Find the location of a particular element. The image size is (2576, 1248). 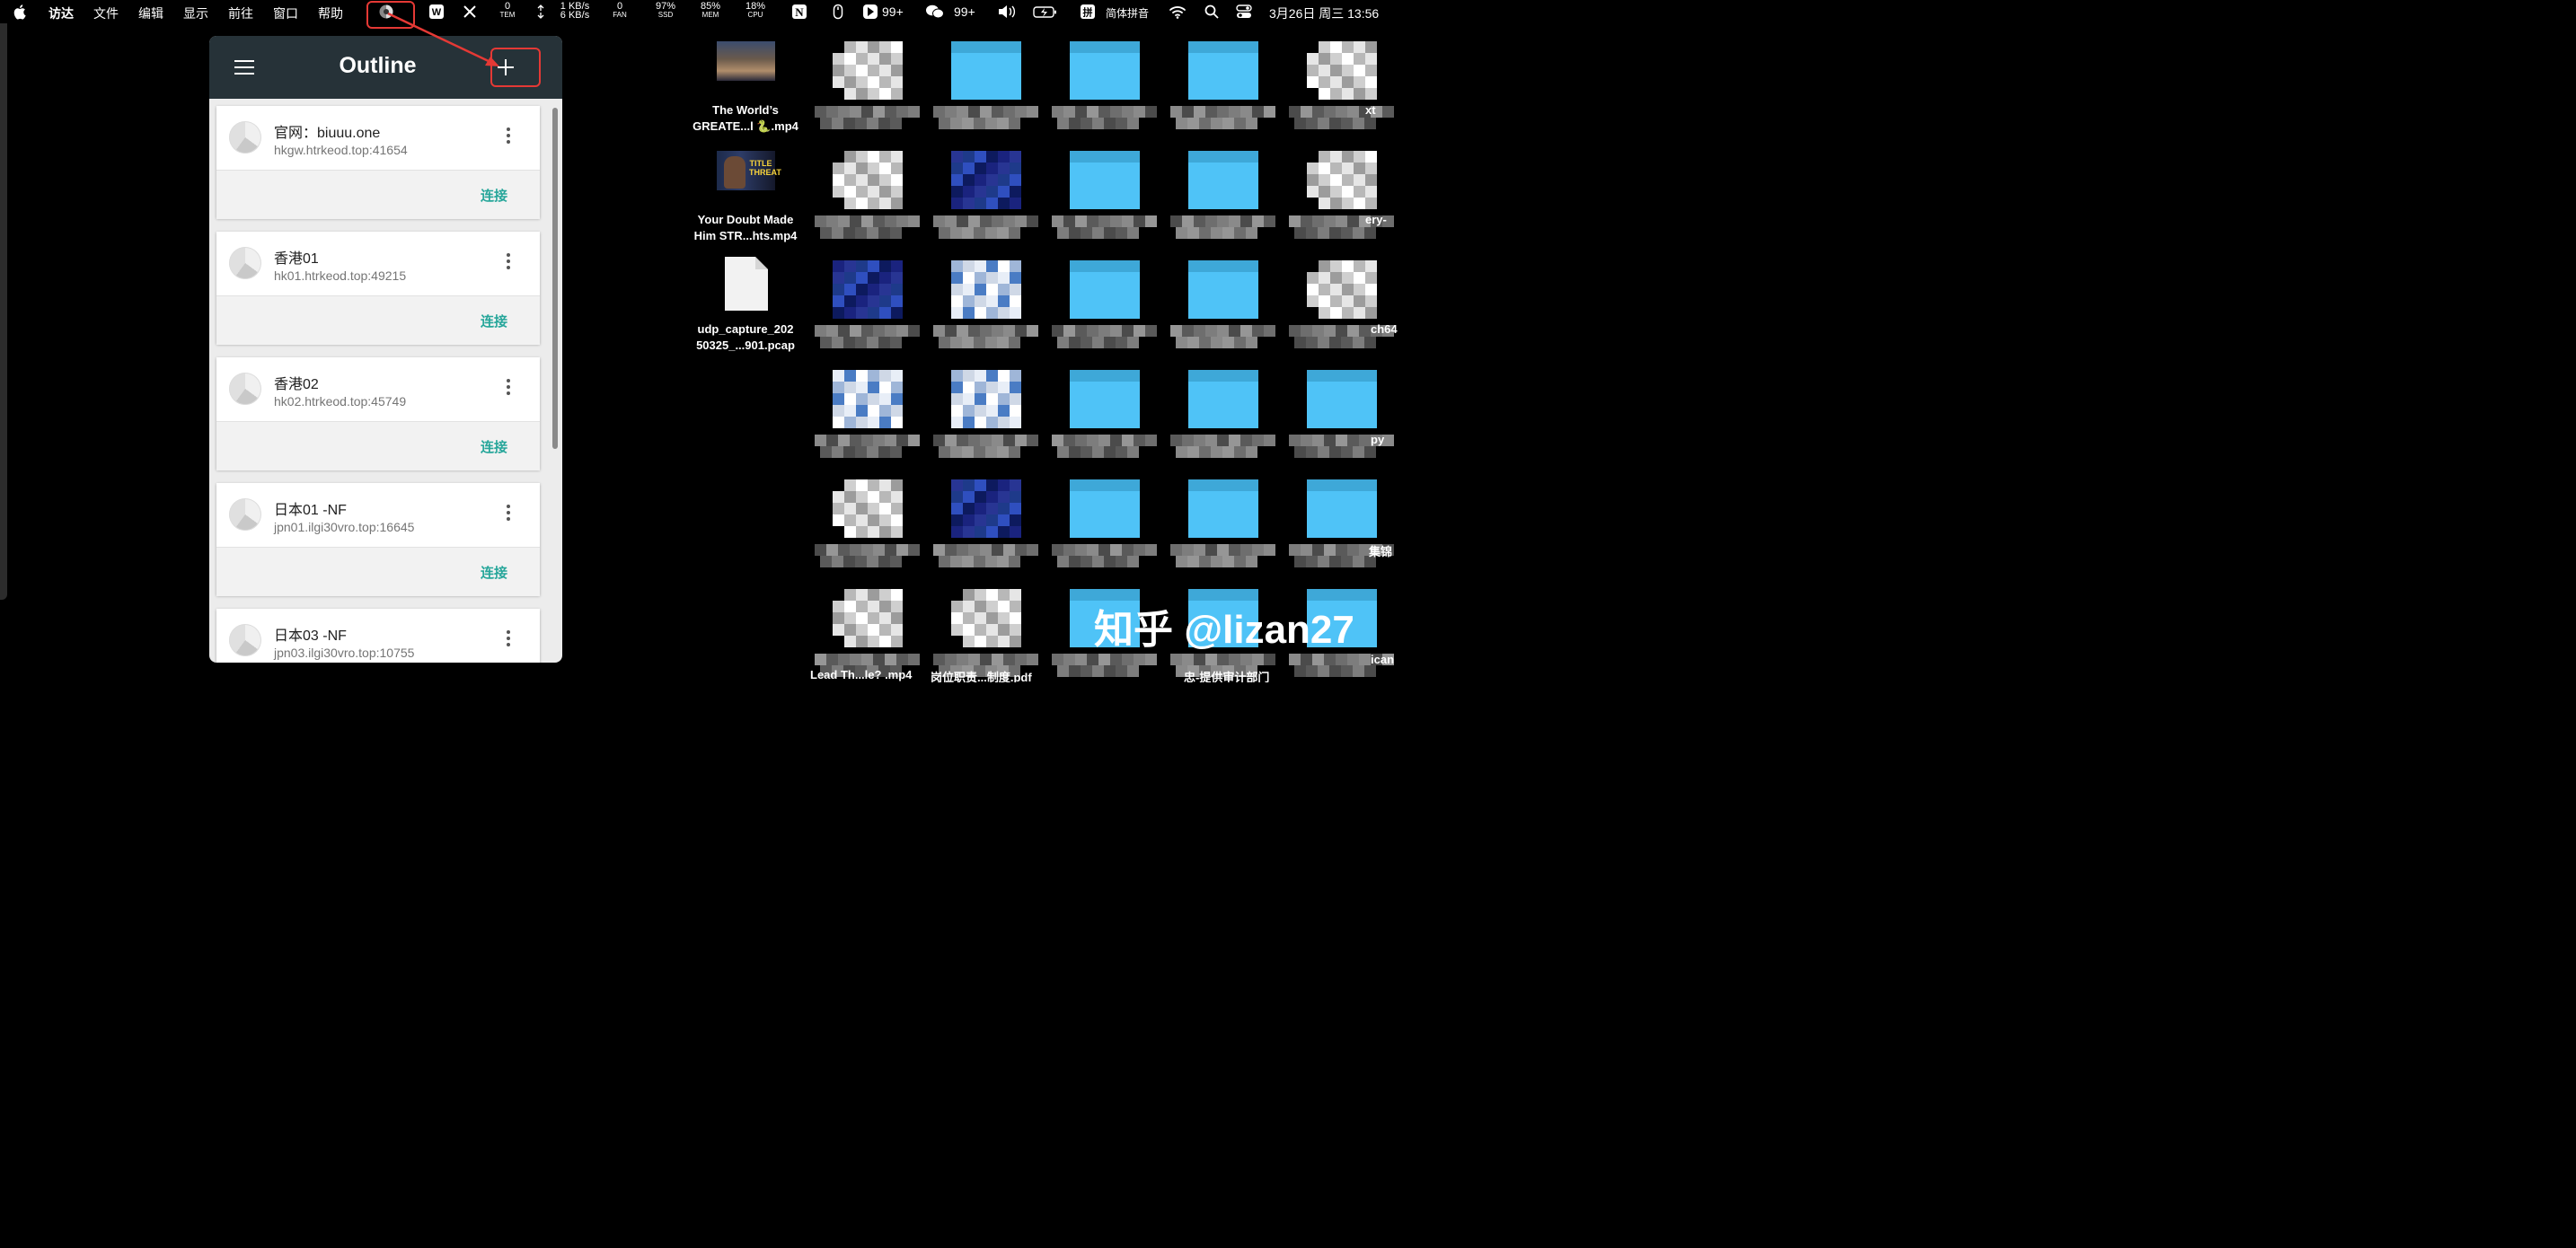

control-center-icon is located at coordinates (1244, 12).